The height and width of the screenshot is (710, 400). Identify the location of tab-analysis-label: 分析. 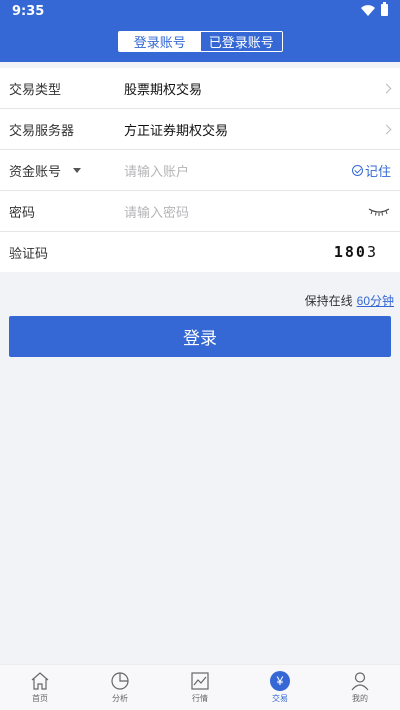
(120, 698).